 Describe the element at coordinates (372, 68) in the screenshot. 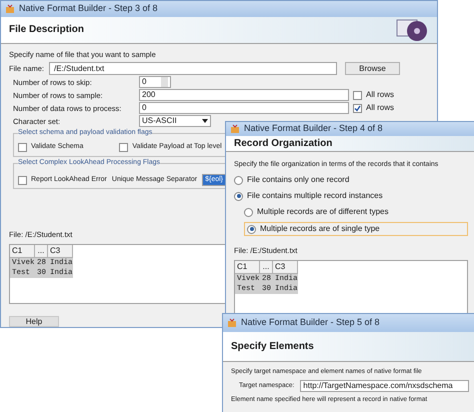

I see `browse-button: Browse` at that location.